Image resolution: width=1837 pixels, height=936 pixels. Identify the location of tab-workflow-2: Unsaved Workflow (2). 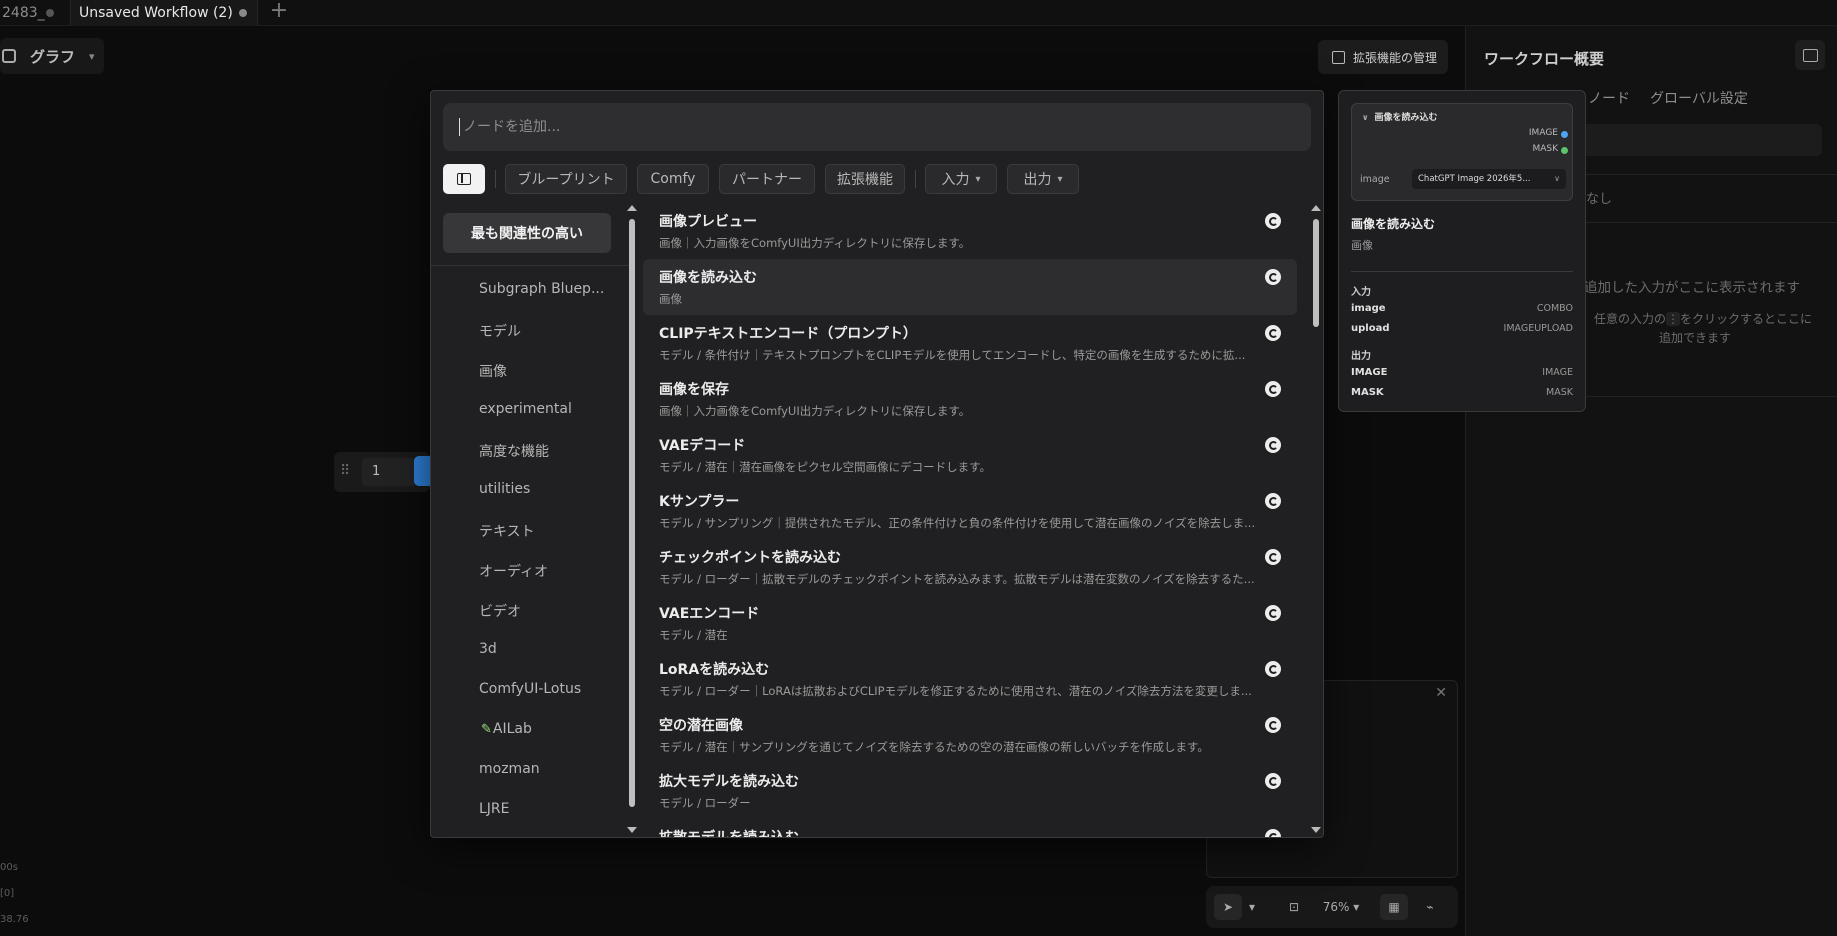
(164, 13).